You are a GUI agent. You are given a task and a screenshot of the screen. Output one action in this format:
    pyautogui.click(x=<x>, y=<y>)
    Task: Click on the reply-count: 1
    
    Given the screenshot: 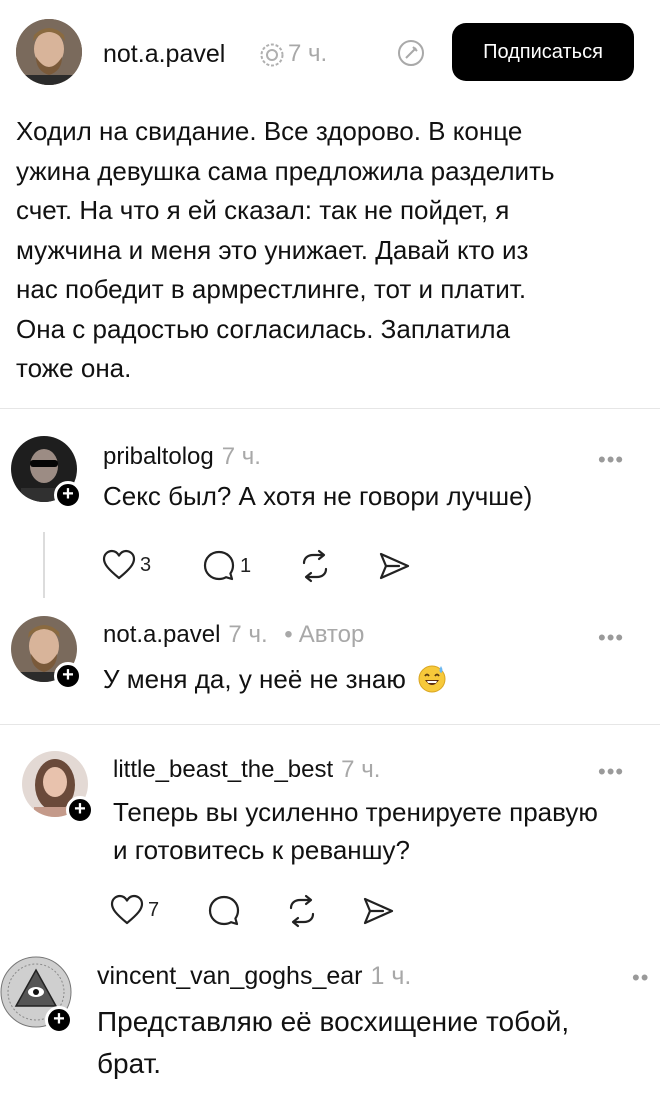 What is the action you would take?
    pyautogui.click(x=246, y=565)
    